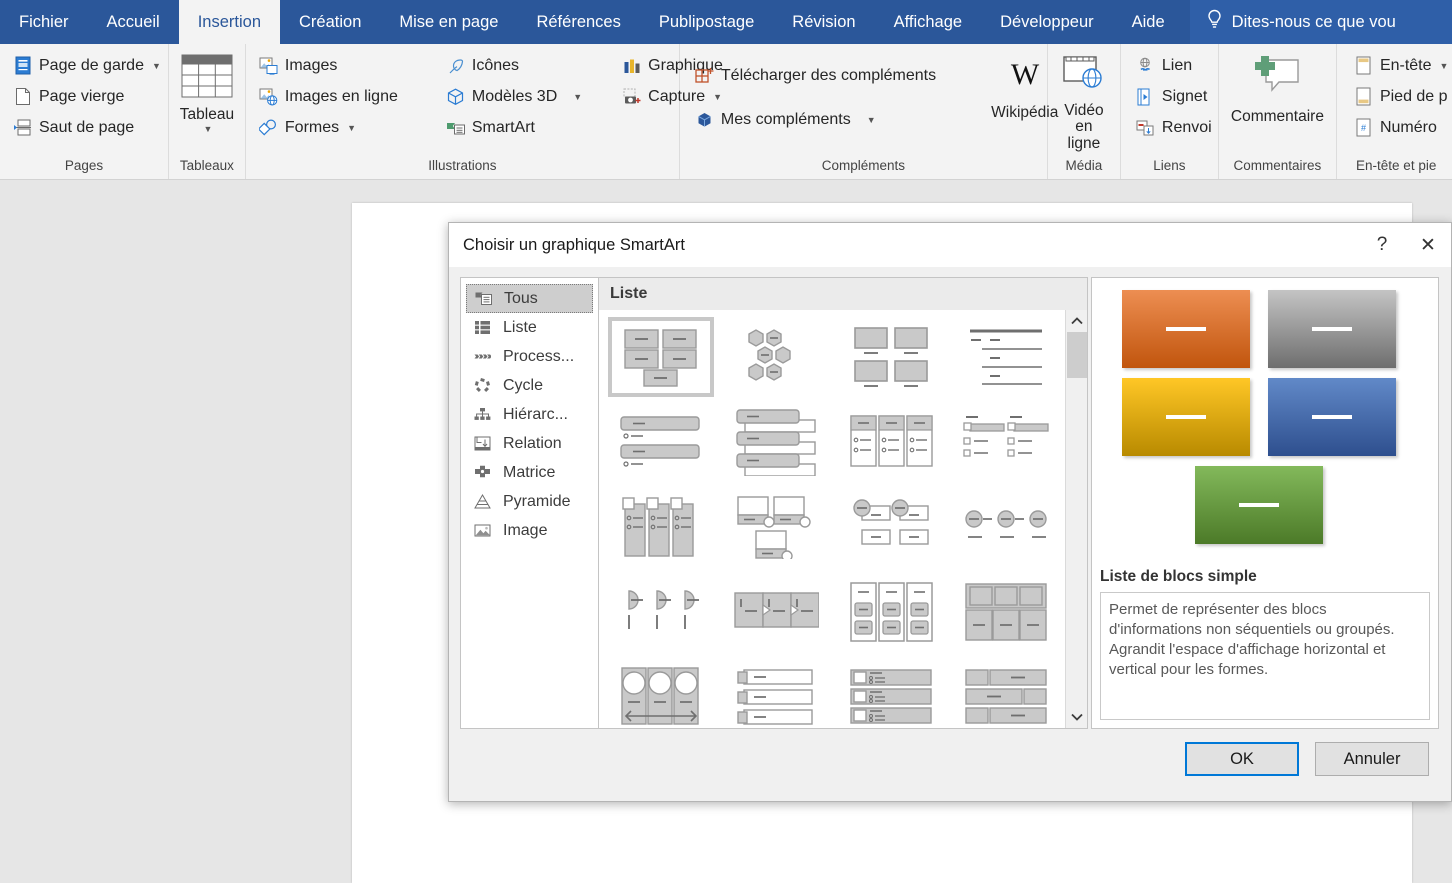 The width and height of the screenshot is (1452, 883). Describe the element at coordinates (815, 119) in the screenshot. I see `button-mes-complements: Mes compléments ▼` at that location.